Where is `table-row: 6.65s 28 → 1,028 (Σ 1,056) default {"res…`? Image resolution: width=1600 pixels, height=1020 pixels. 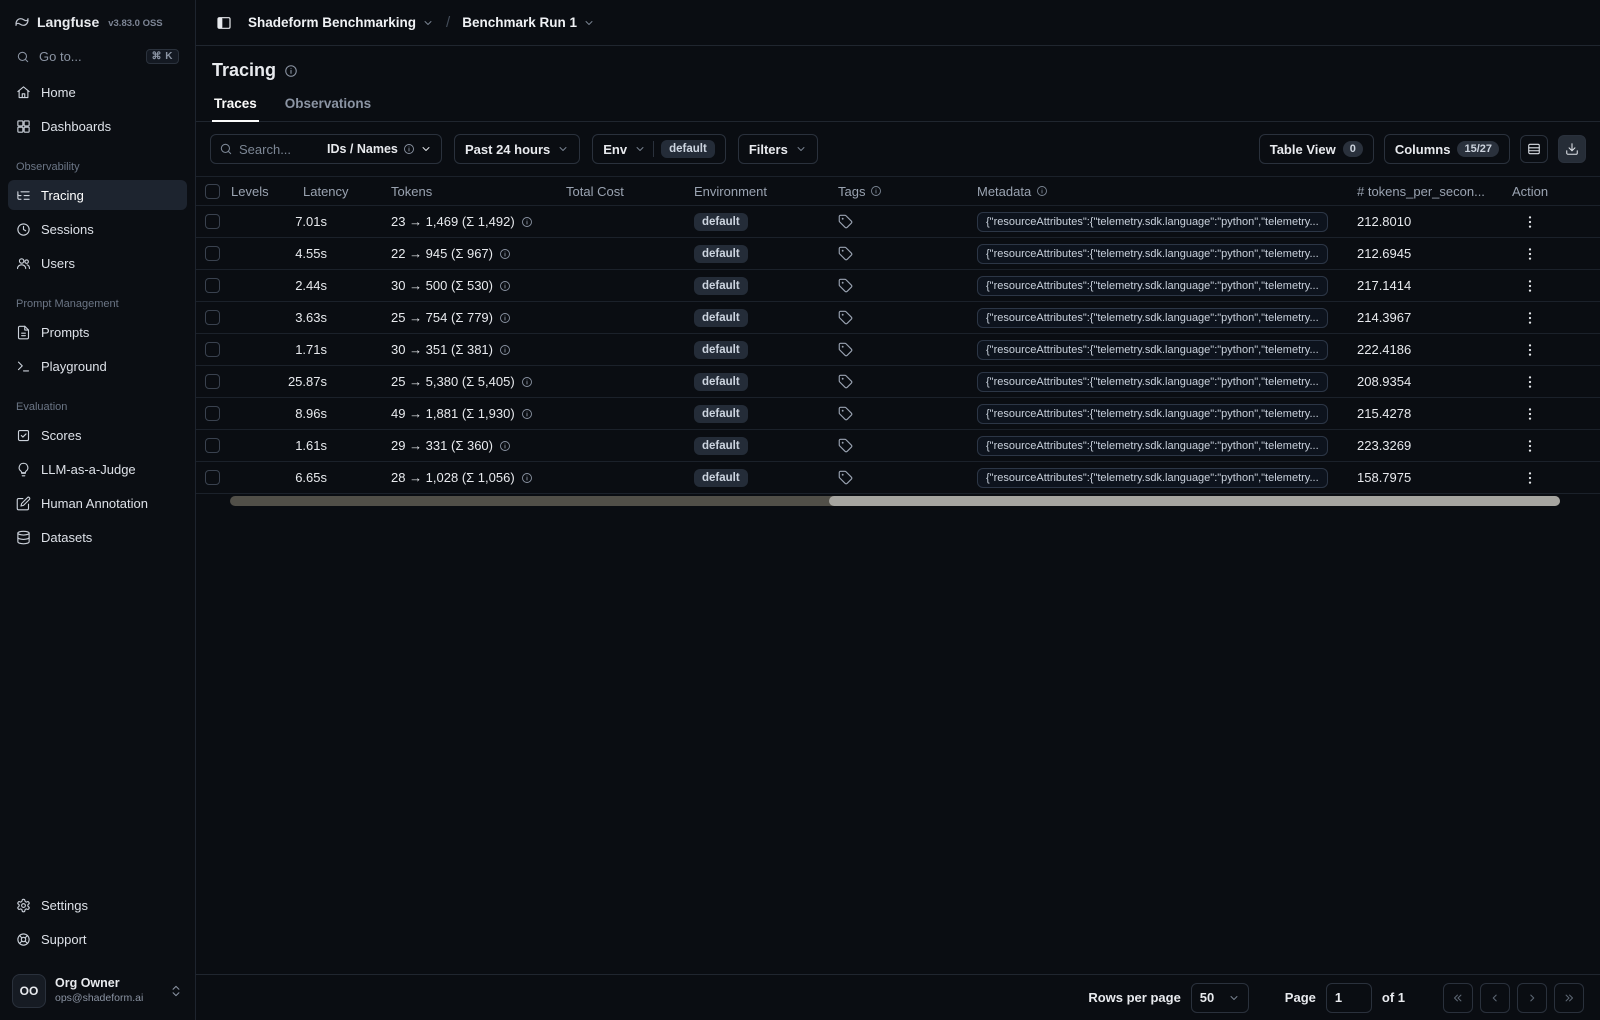
table-row: 6.65s 28 → 1,028 (Σ 1,056) default {"res… is located at coordinates (898, 478).